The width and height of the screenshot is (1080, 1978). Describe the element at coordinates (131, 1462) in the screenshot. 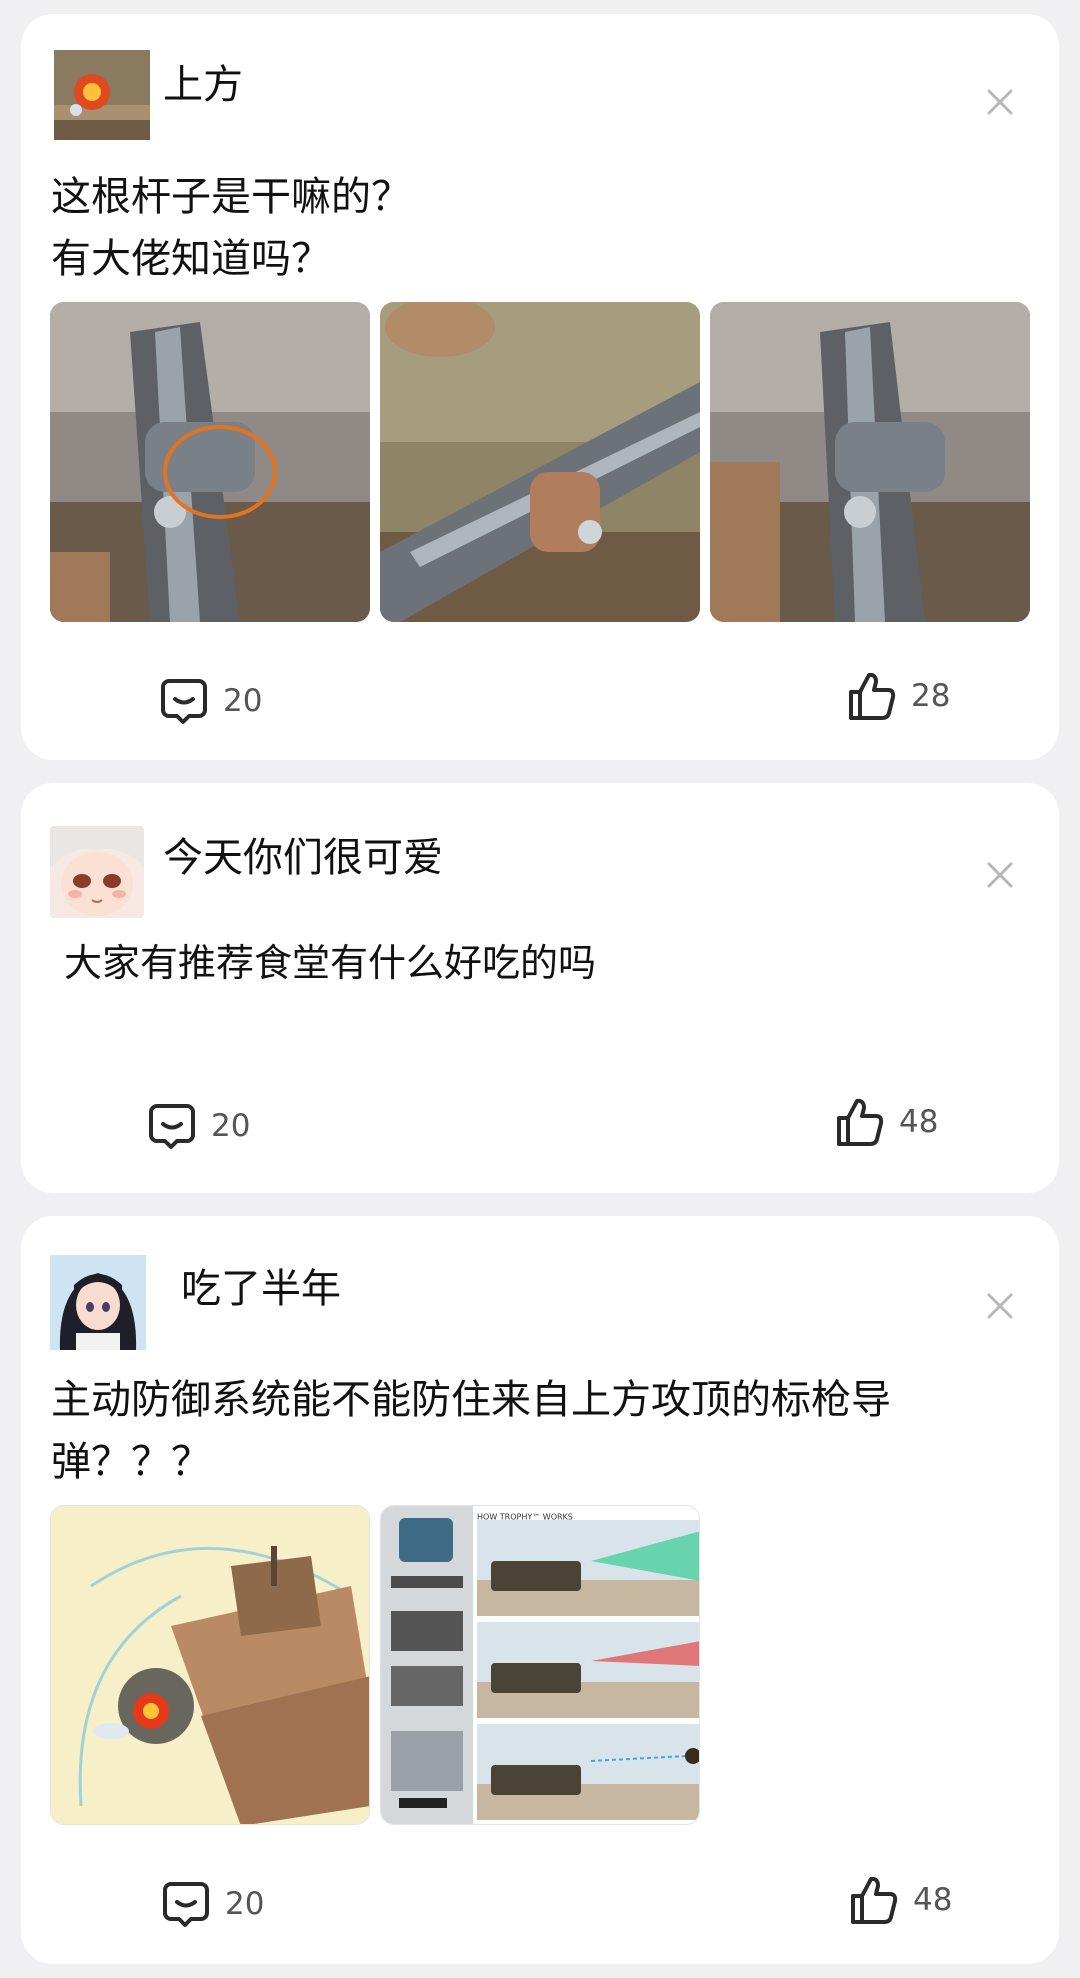

I see `post-text-line: 弹？？？` at that location.